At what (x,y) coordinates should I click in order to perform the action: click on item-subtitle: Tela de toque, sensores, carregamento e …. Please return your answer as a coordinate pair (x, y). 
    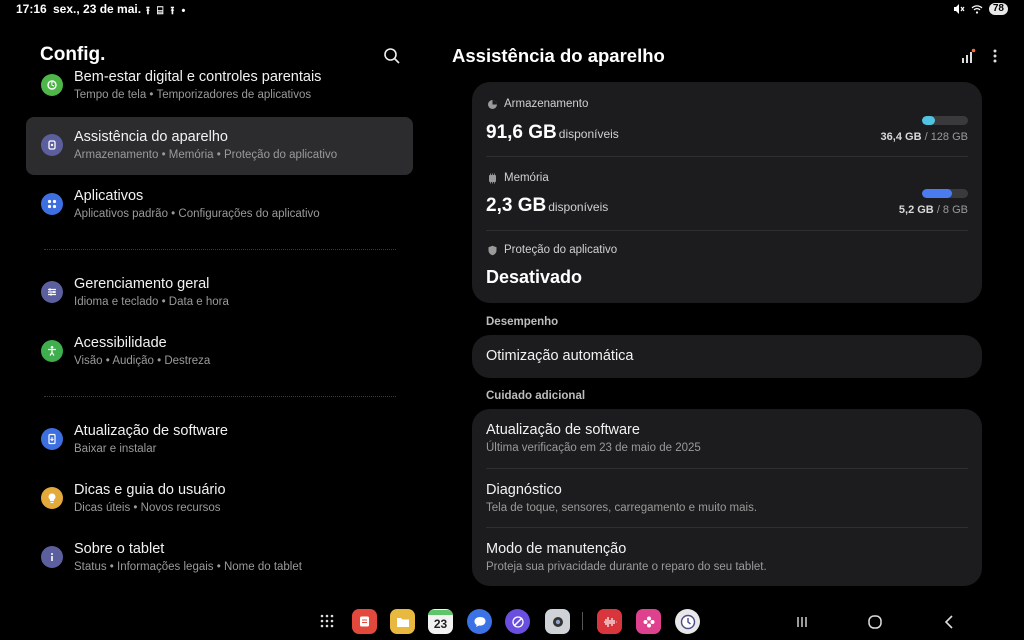
    Looking at the image, I should click on (622, 508).